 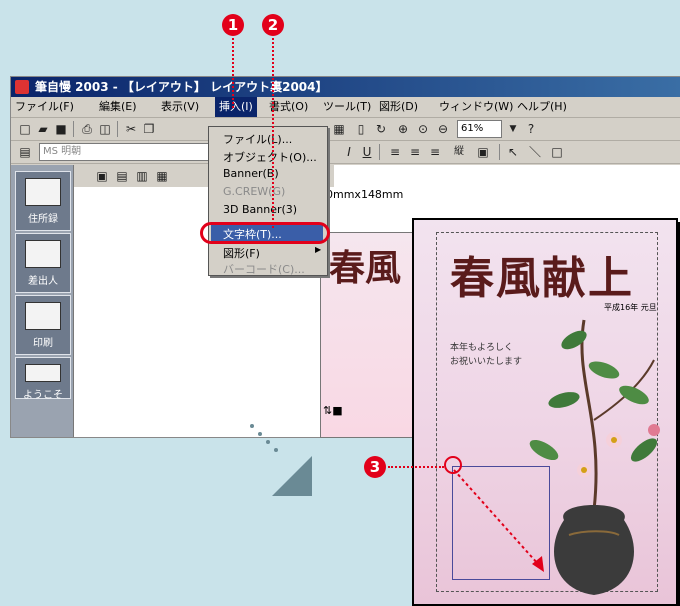 I want to click on text-style-icon: ▤, so click(x=25, y=152).